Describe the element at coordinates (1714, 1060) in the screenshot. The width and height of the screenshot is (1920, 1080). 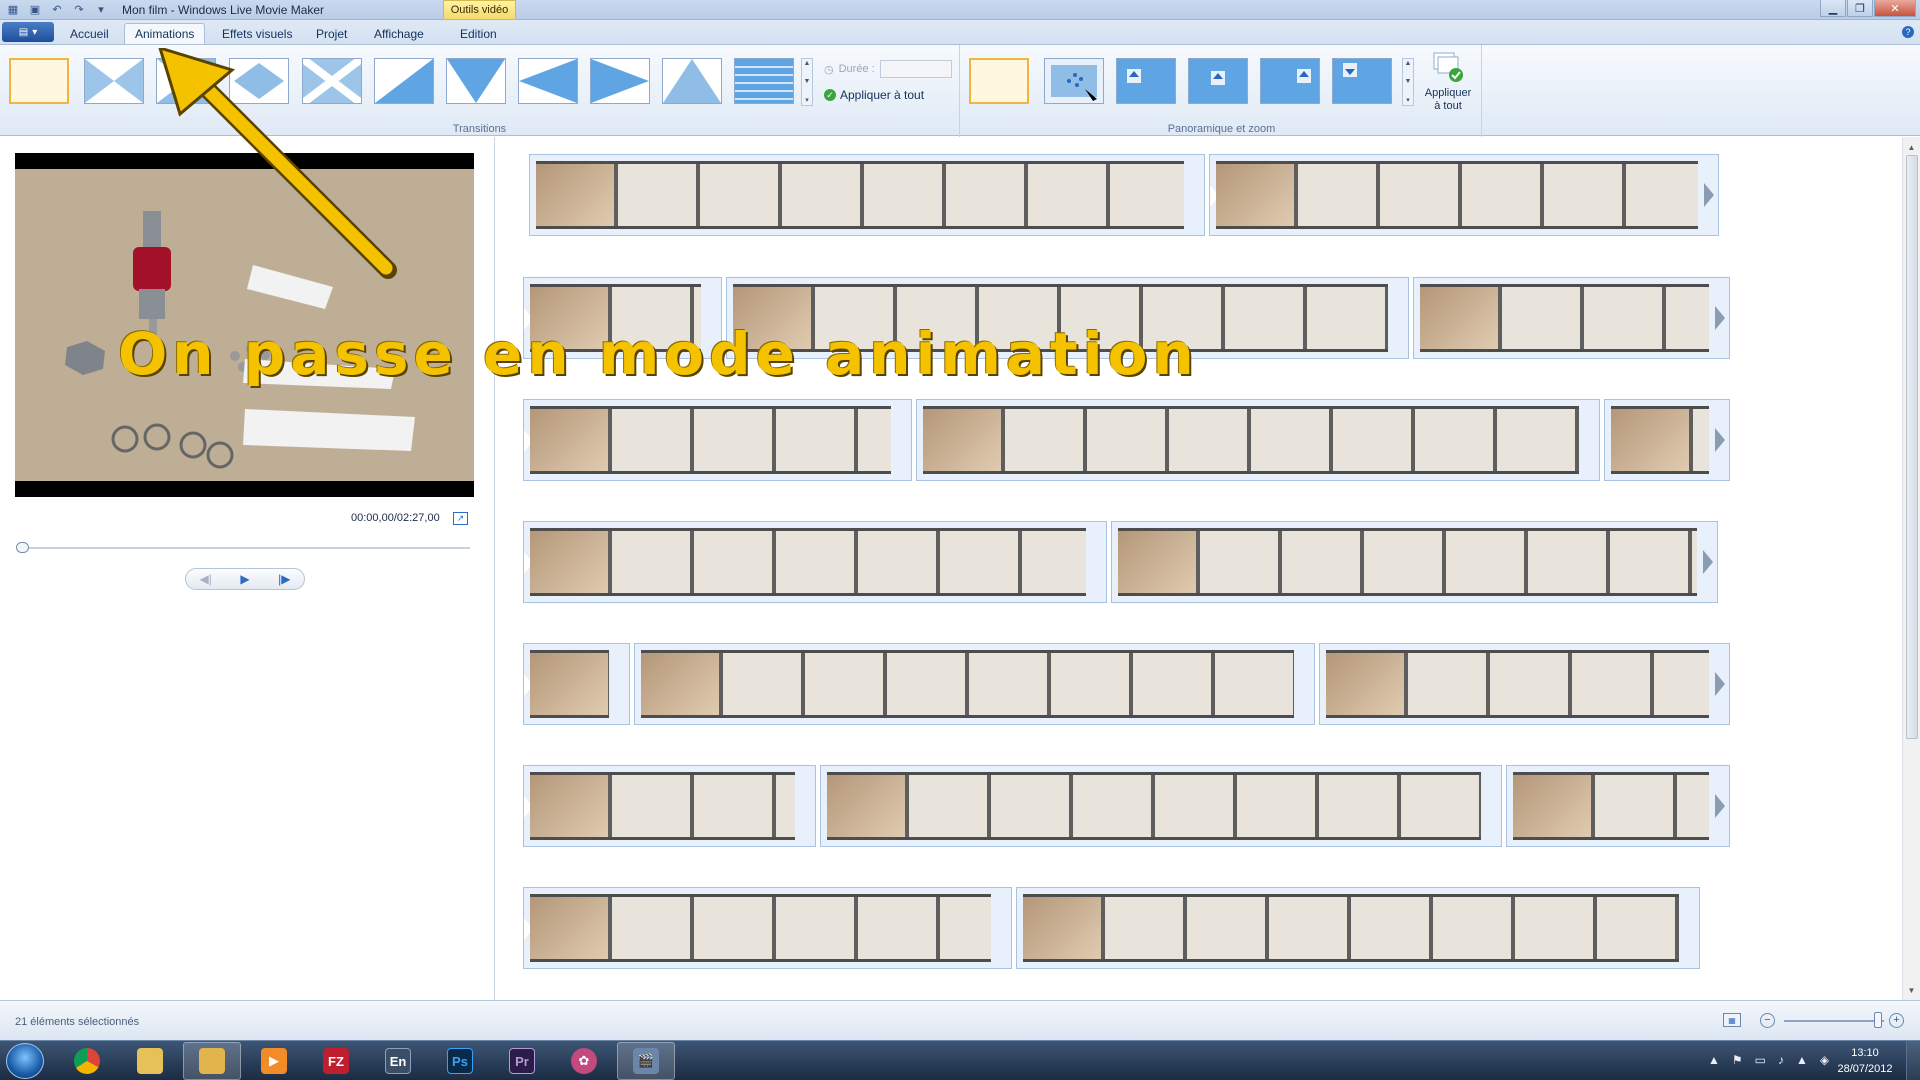
I see `show-hidden-icons-icon: ▲` at that location.